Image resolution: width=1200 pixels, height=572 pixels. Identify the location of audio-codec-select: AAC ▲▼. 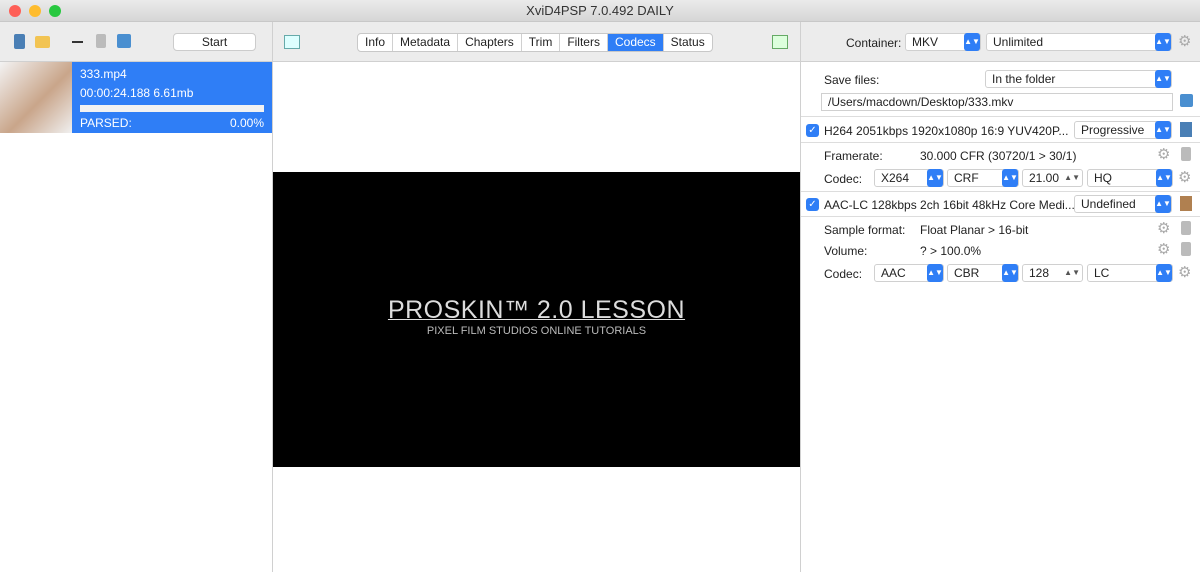
(909, 273).